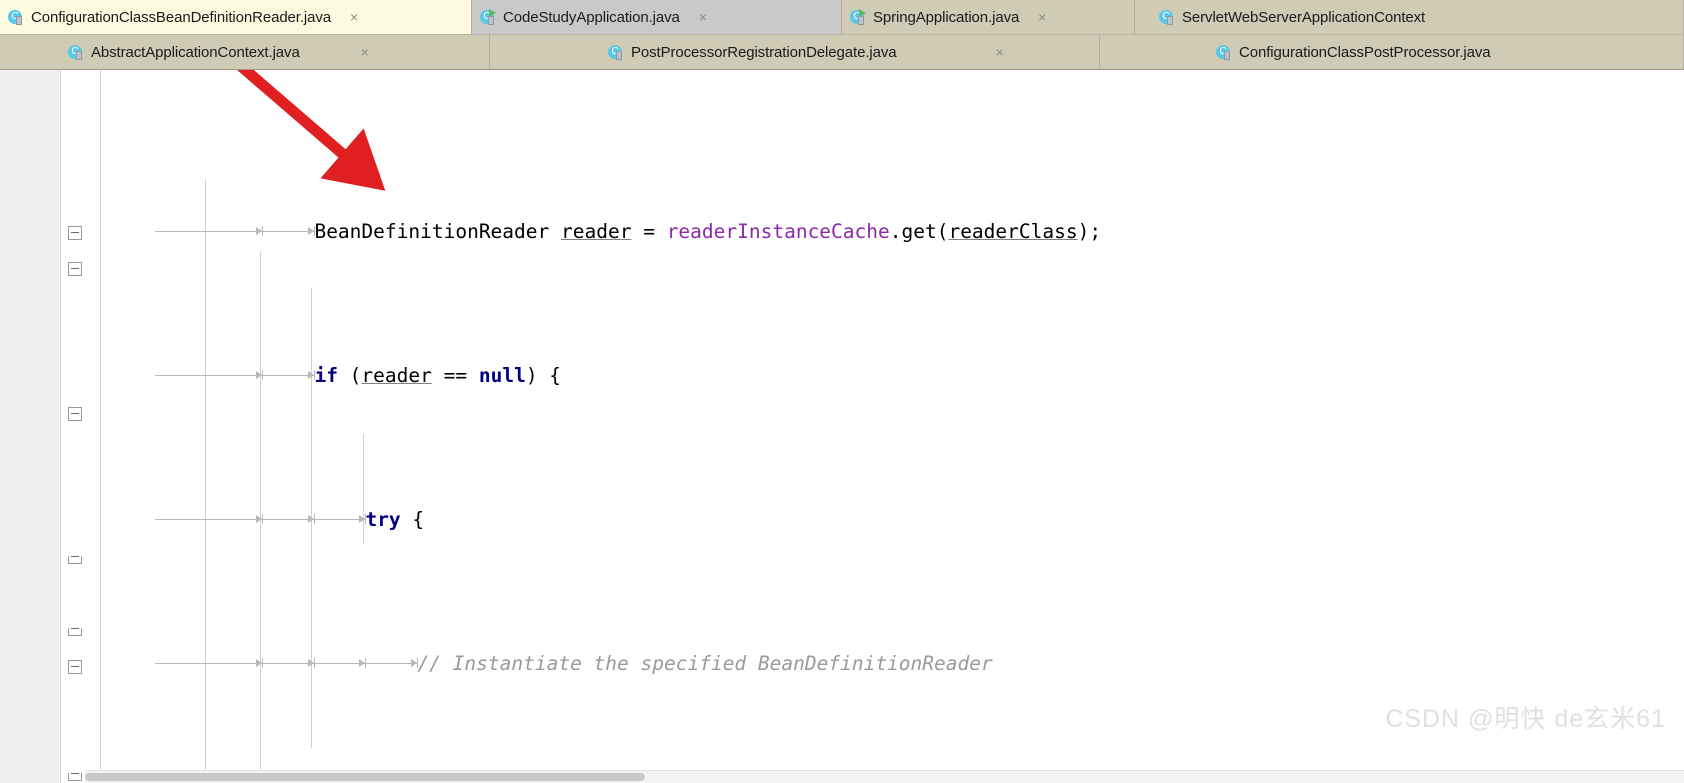  What do you see at coordinates (75, 233) in the screenshot?
I see `fold-marker-if-reader-null` at bounding box center [75, 233].